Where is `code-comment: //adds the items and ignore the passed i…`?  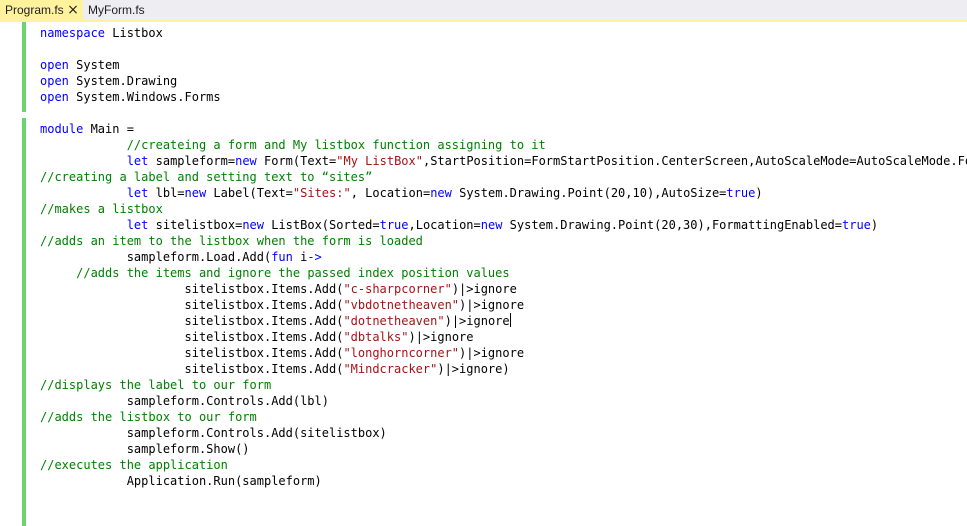 code-comment: //adds the items and ignore the passed i… is located at coordinates (293, 273).